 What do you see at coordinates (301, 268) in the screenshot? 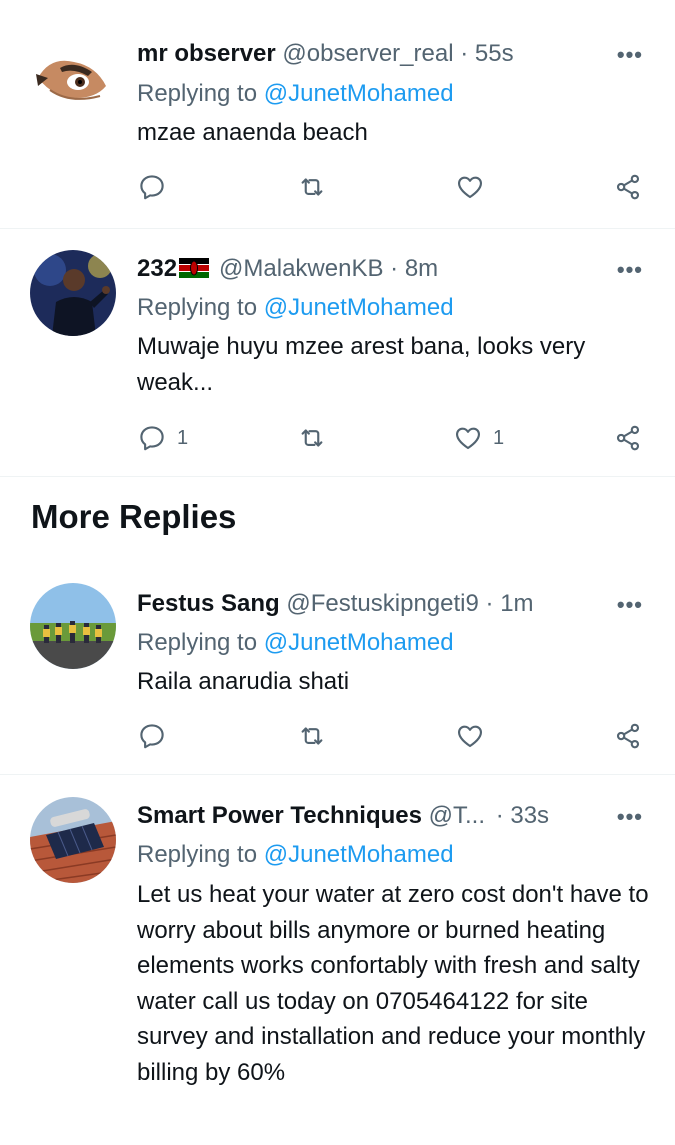
I see `user-handle: @MalakwenKB` at bounding box center [301, 268].